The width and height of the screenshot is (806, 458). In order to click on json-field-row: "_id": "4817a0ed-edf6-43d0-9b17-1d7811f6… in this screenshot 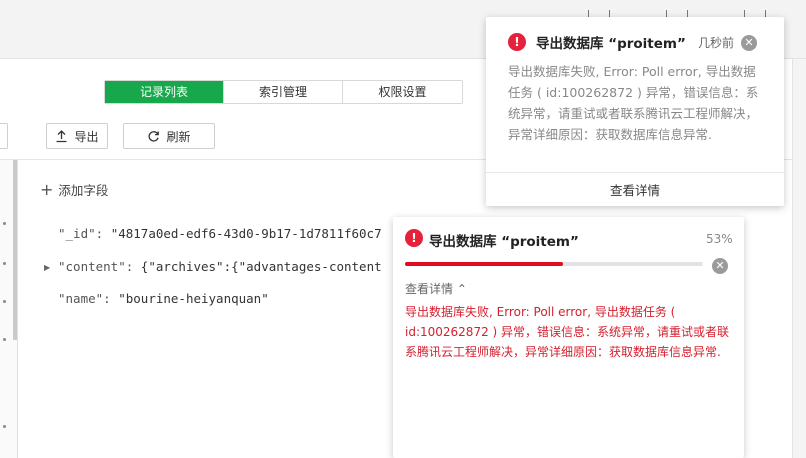, I will do `click(220, 233)`.